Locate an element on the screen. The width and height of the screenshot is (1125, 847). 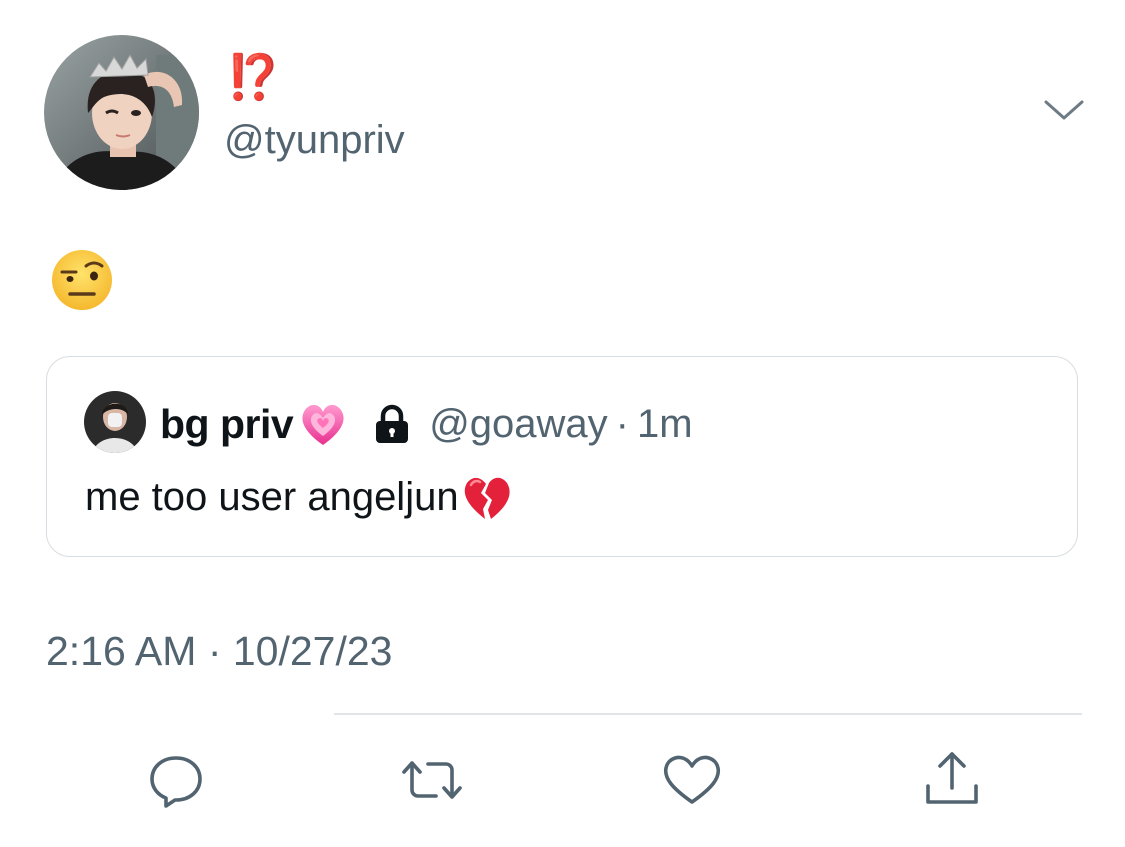
quoted-author-name: bg priv is located at coordinates (227, 424).